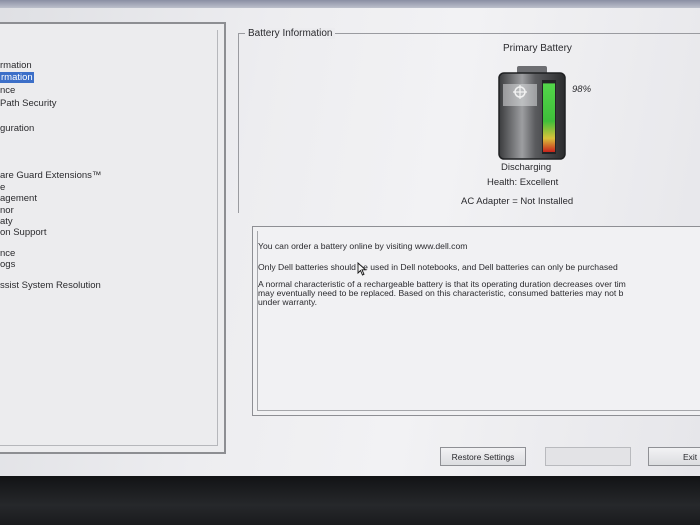 The image size is (700, 525). I want to click on charge-percent: 98%, so click(582, 89).